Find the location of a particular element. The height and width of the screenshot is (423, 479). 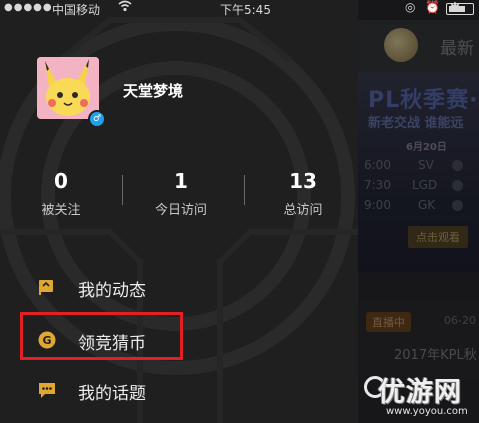

wifi-icon is located at coordinates (125, 7).